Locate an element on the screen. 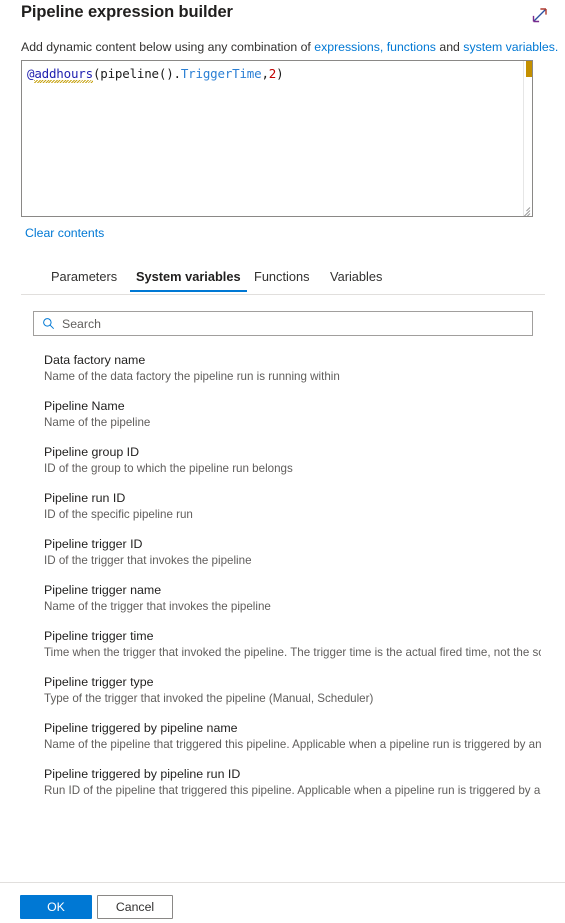 The image size is (565, 923). editor-warning-marker is located at coordinates (529, 69).